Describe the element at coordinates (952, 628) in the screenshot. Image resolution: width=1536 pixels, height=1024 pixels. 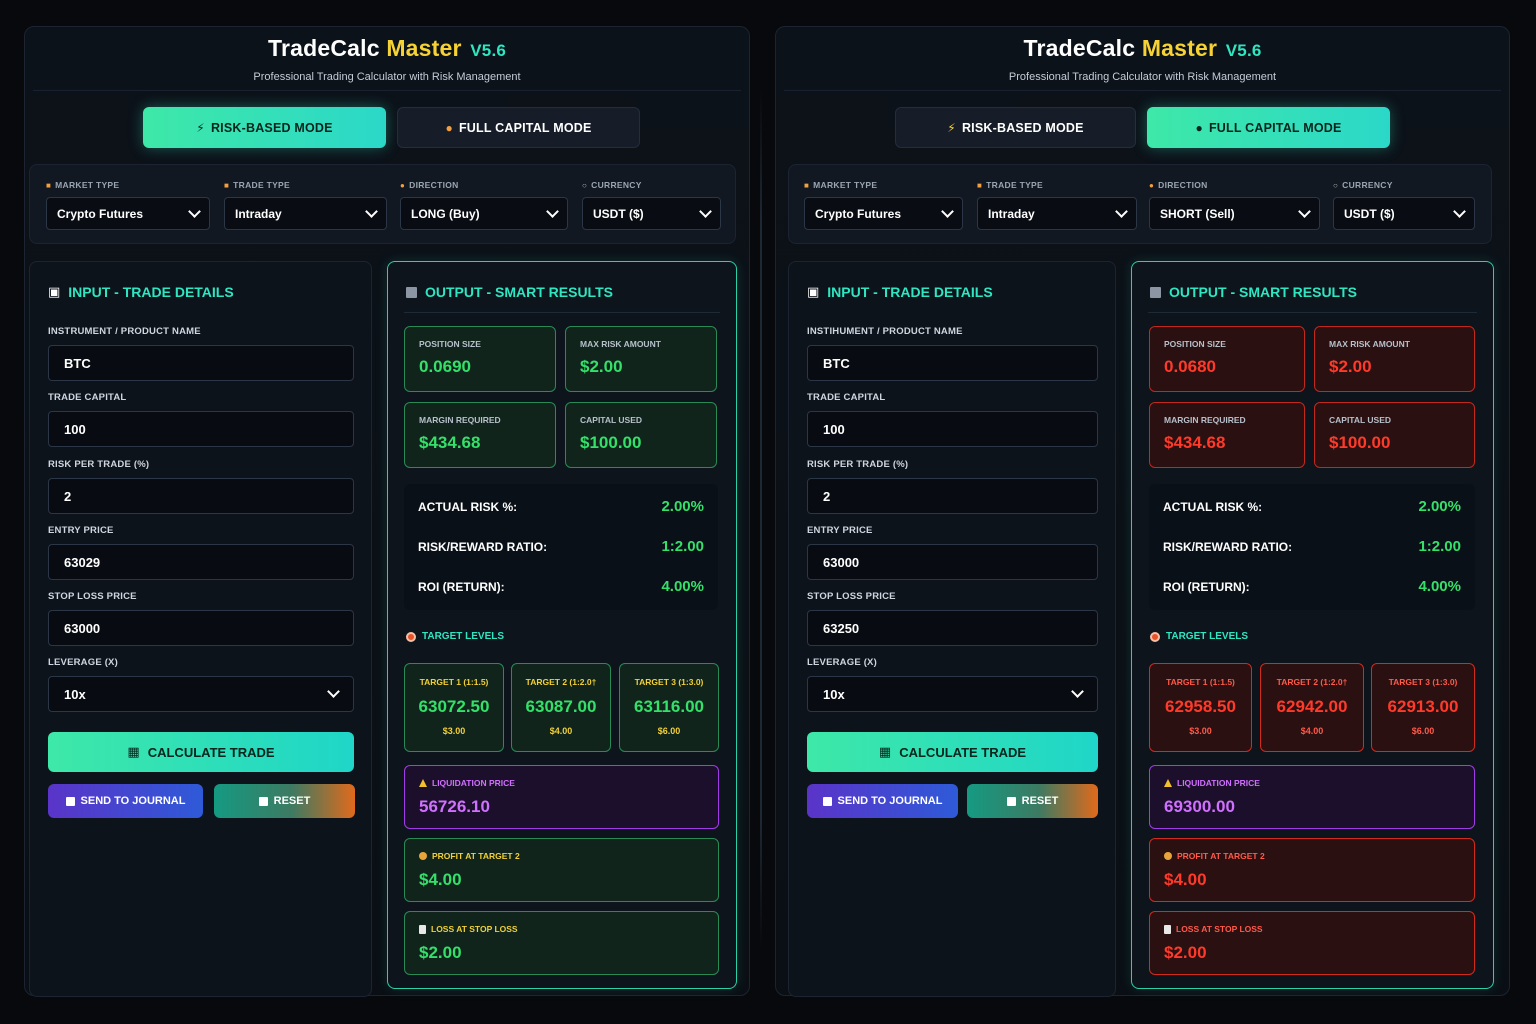
I see `stop-loss-input: 63250` at that location.